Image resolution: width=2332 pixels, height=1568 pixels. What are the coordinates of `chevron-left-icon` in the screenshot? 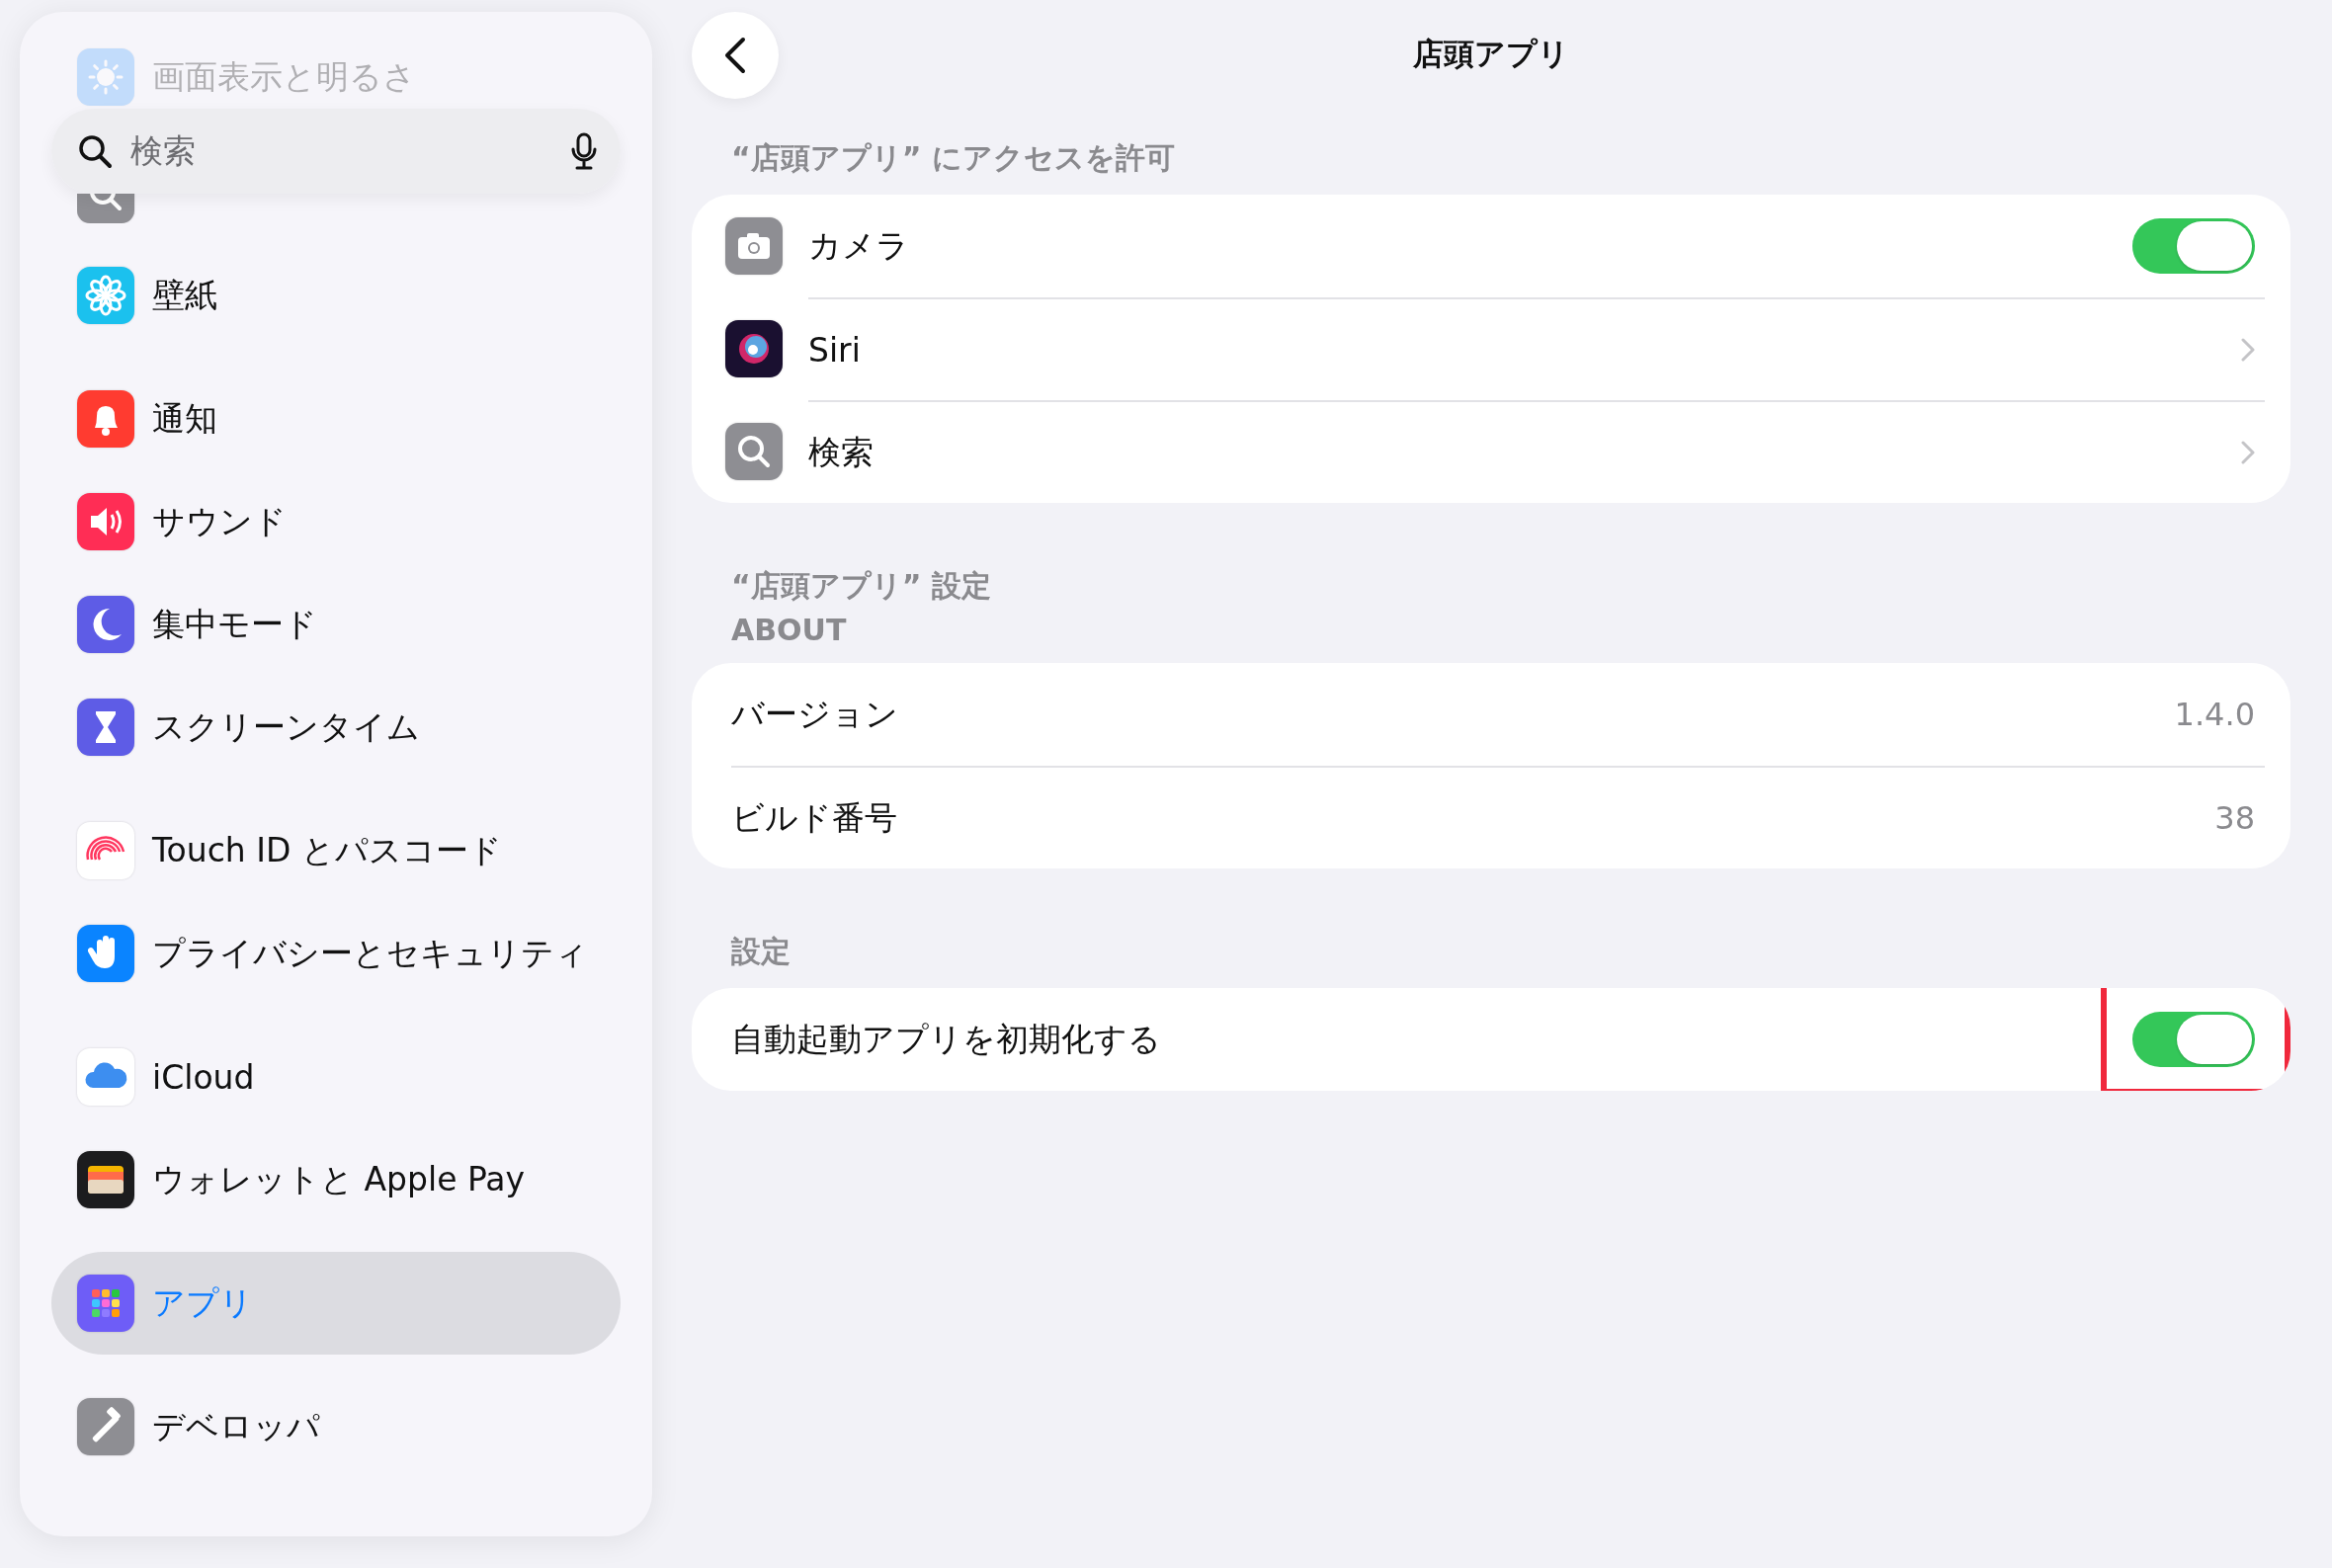 It's located at (735, 55).